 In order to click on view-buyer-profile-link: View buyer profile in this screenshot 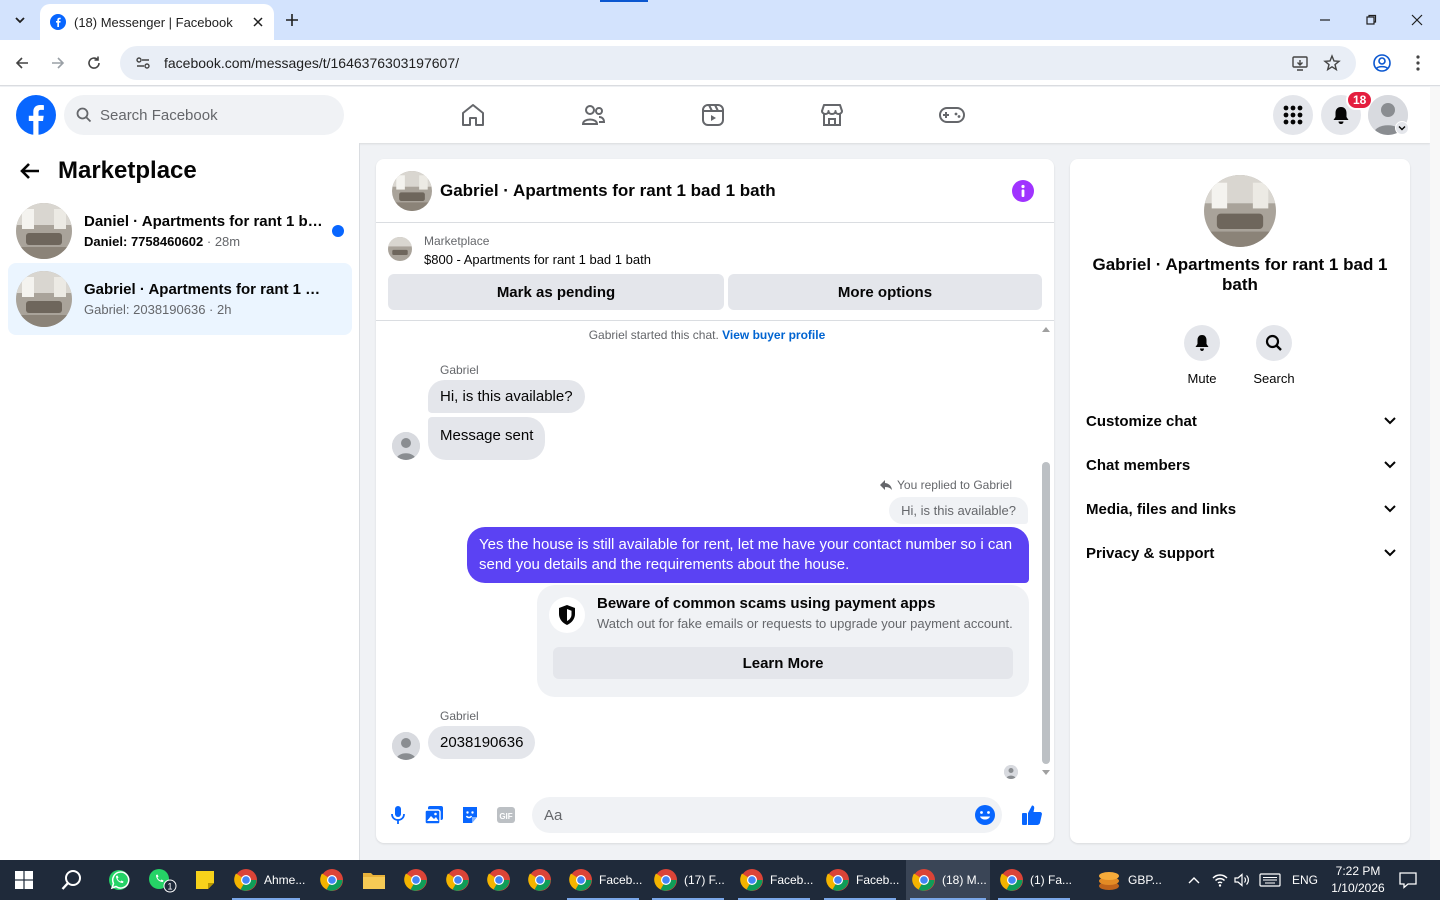, I will do `click(773, 335)`.